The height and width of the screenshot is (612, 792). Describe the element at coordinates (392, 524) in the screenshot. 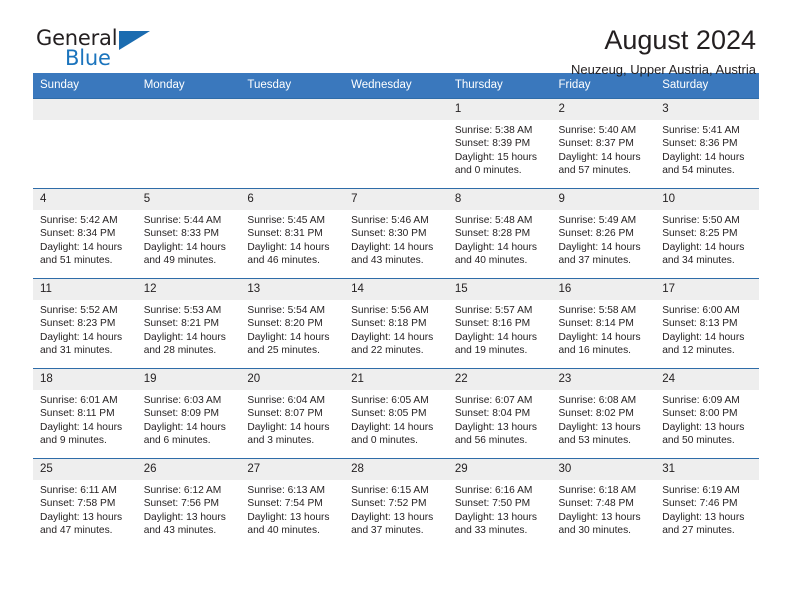

I see `daylight-text: Daylight: 13 hours and 37 minutes.` at that location.